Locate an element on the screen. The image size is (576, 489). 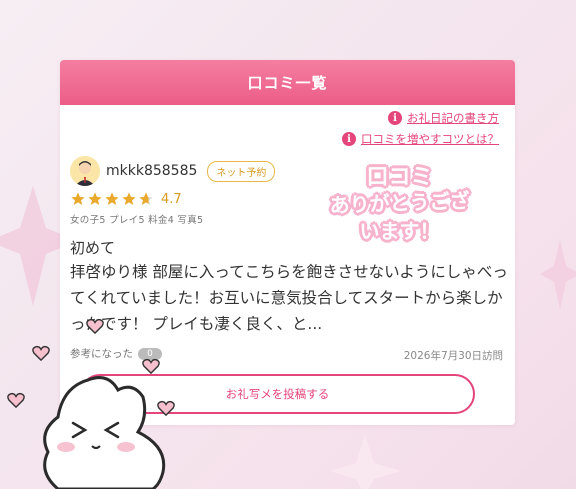
stamp-text: います！ is located at coordinates (399, 231).